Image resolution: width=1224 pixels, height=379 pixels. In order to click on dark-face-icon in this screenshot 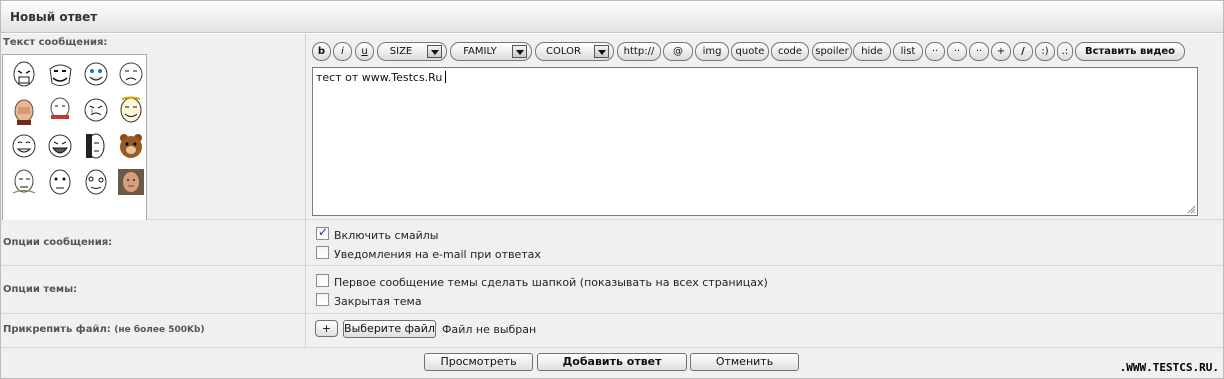, I will do `click(96, 146)`.